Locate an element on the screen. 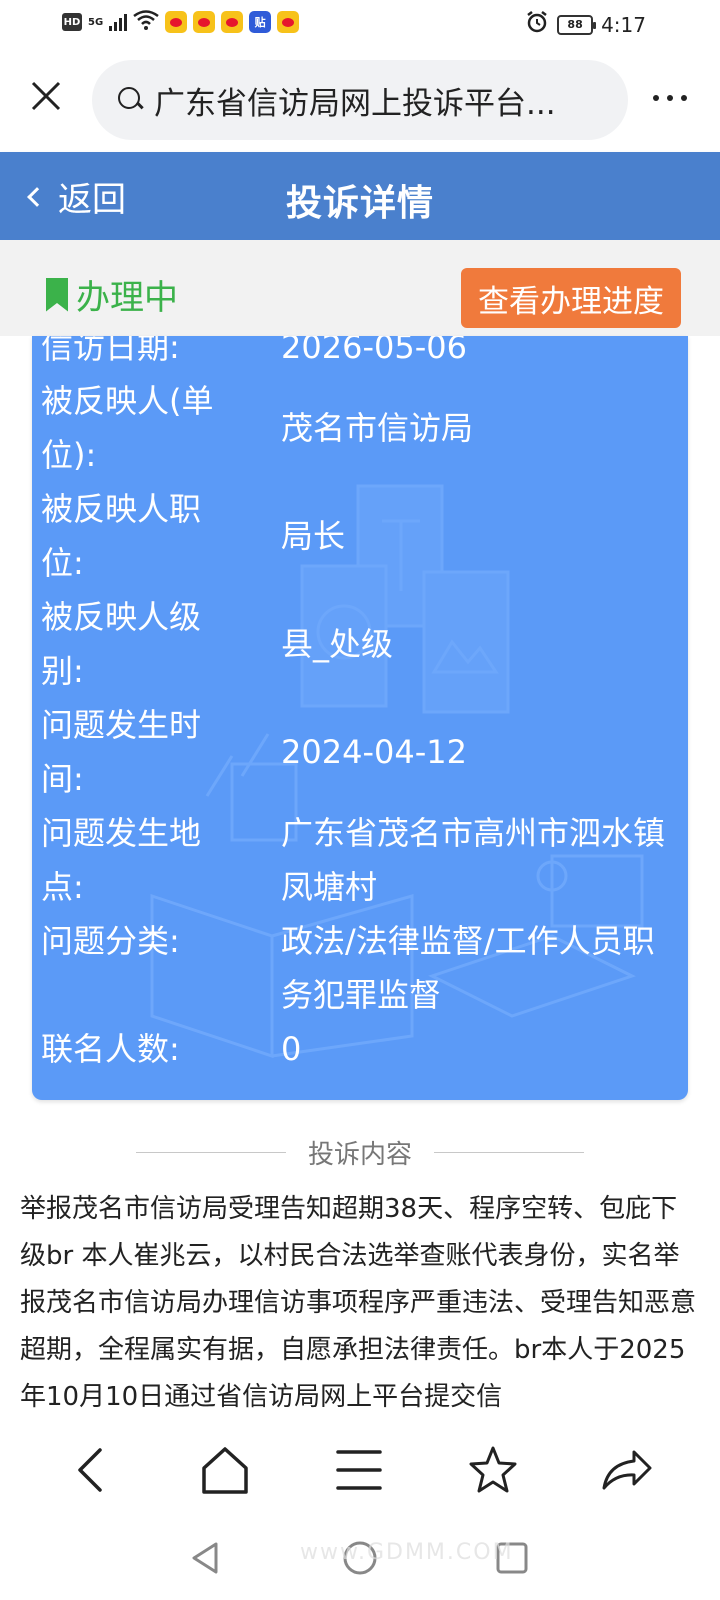 The height and width of the screenshot is (1600, 720). share-icon is located at coordinates (627, 1470).